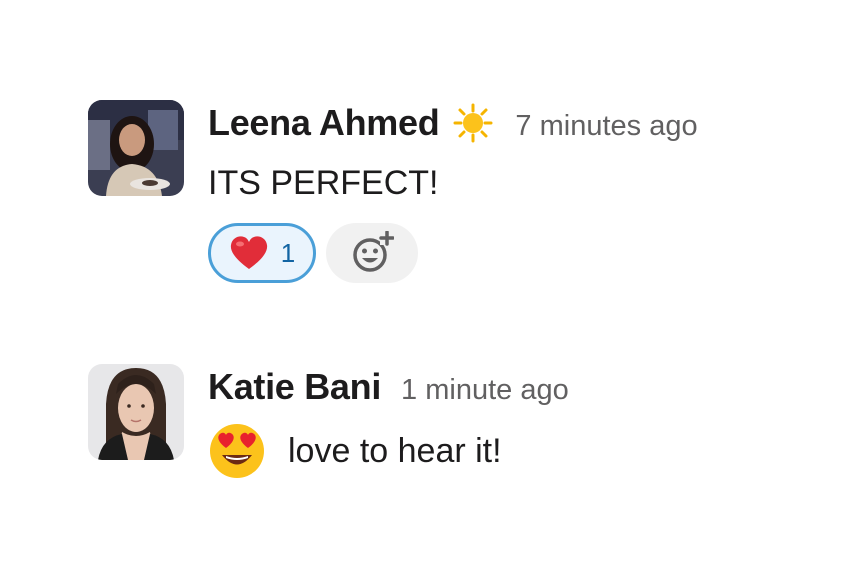 The height and width of the screenshot is (580, 846). I want to click on message-text: love to hear it!, so click(395, 450).